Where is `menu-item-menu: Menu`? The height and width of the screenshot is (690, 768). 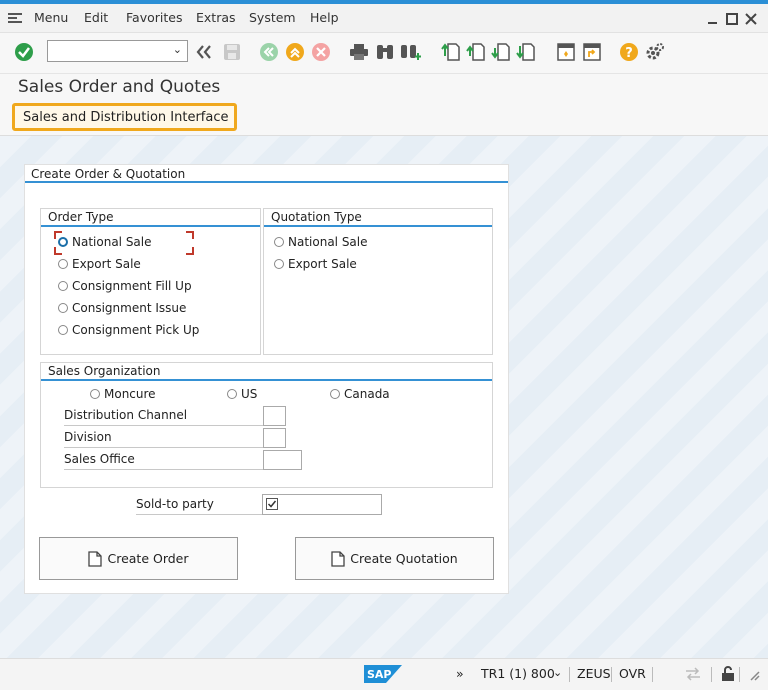
menu-item-menu: Menu is located at coordinates (51, 17).